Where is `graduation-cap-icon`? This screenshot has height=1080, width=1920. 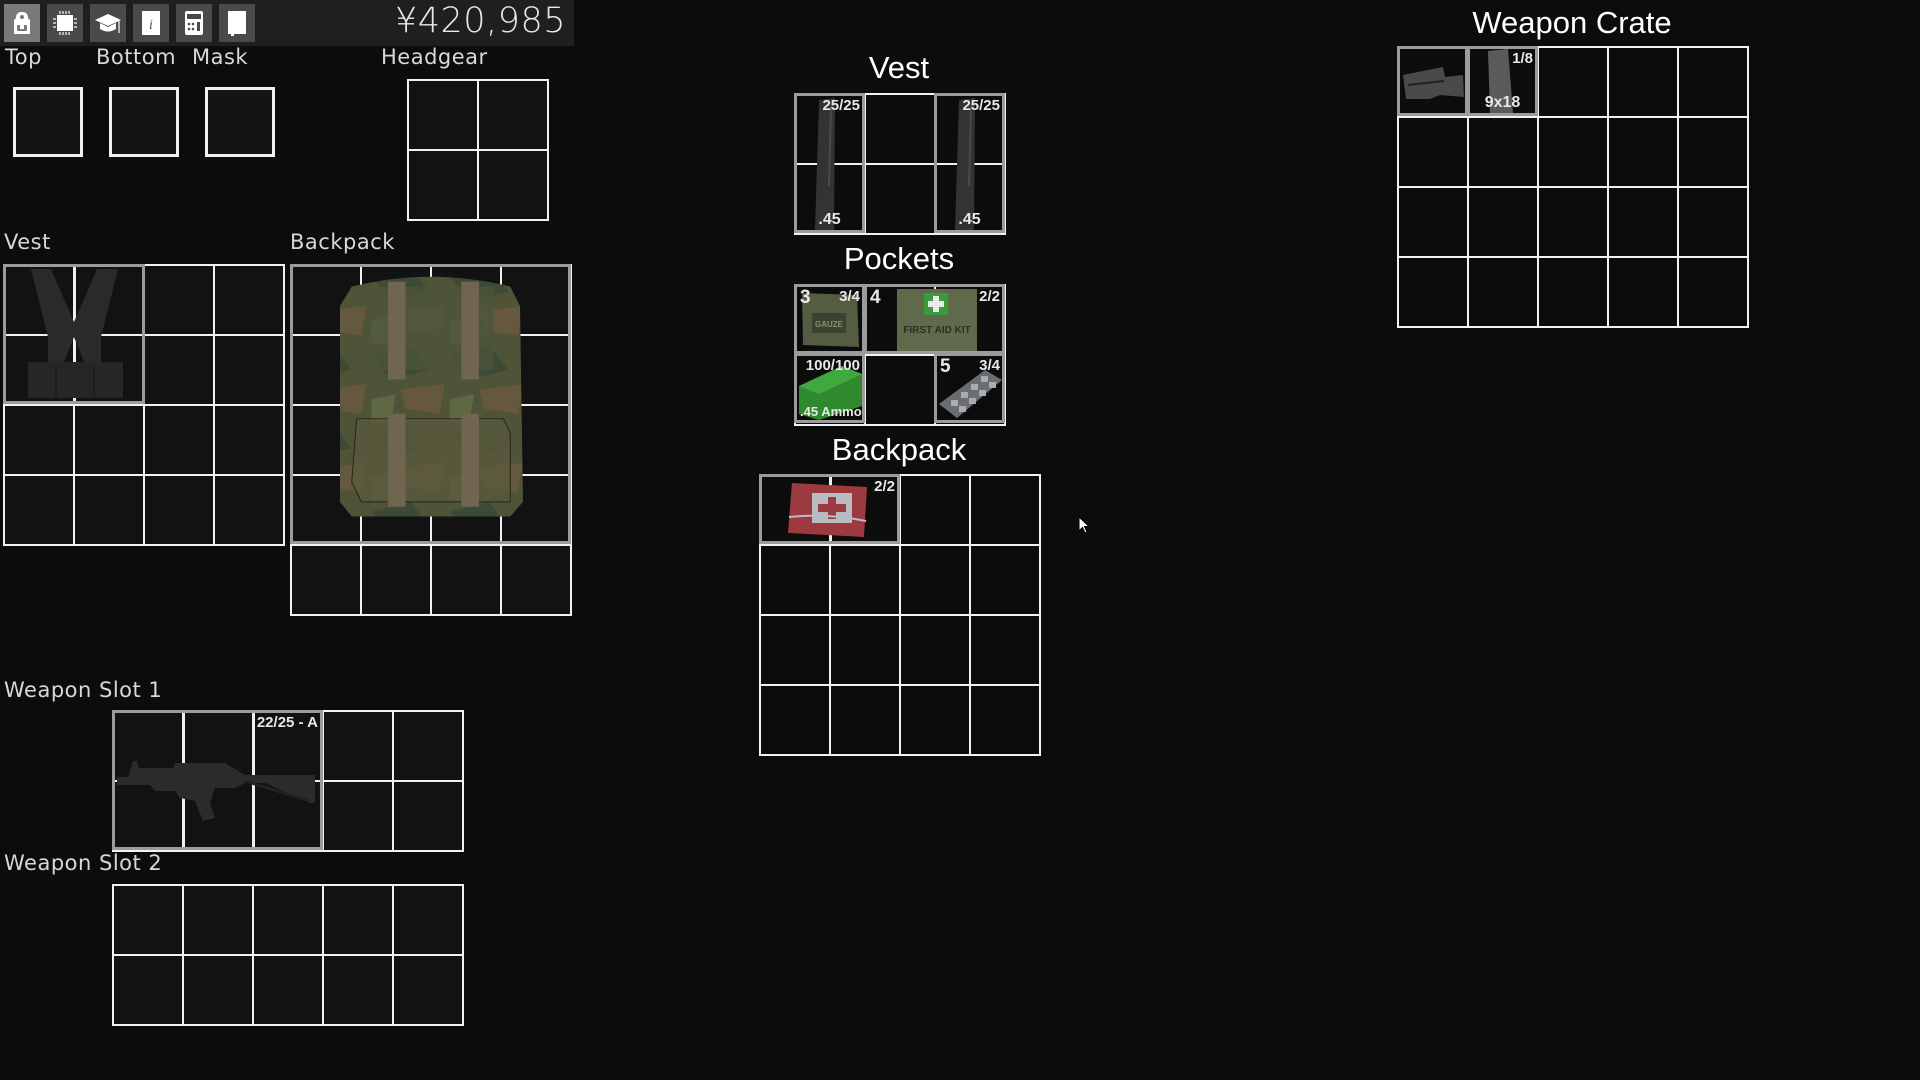 graduation-cap-icon is located at coordinates (108, 23).